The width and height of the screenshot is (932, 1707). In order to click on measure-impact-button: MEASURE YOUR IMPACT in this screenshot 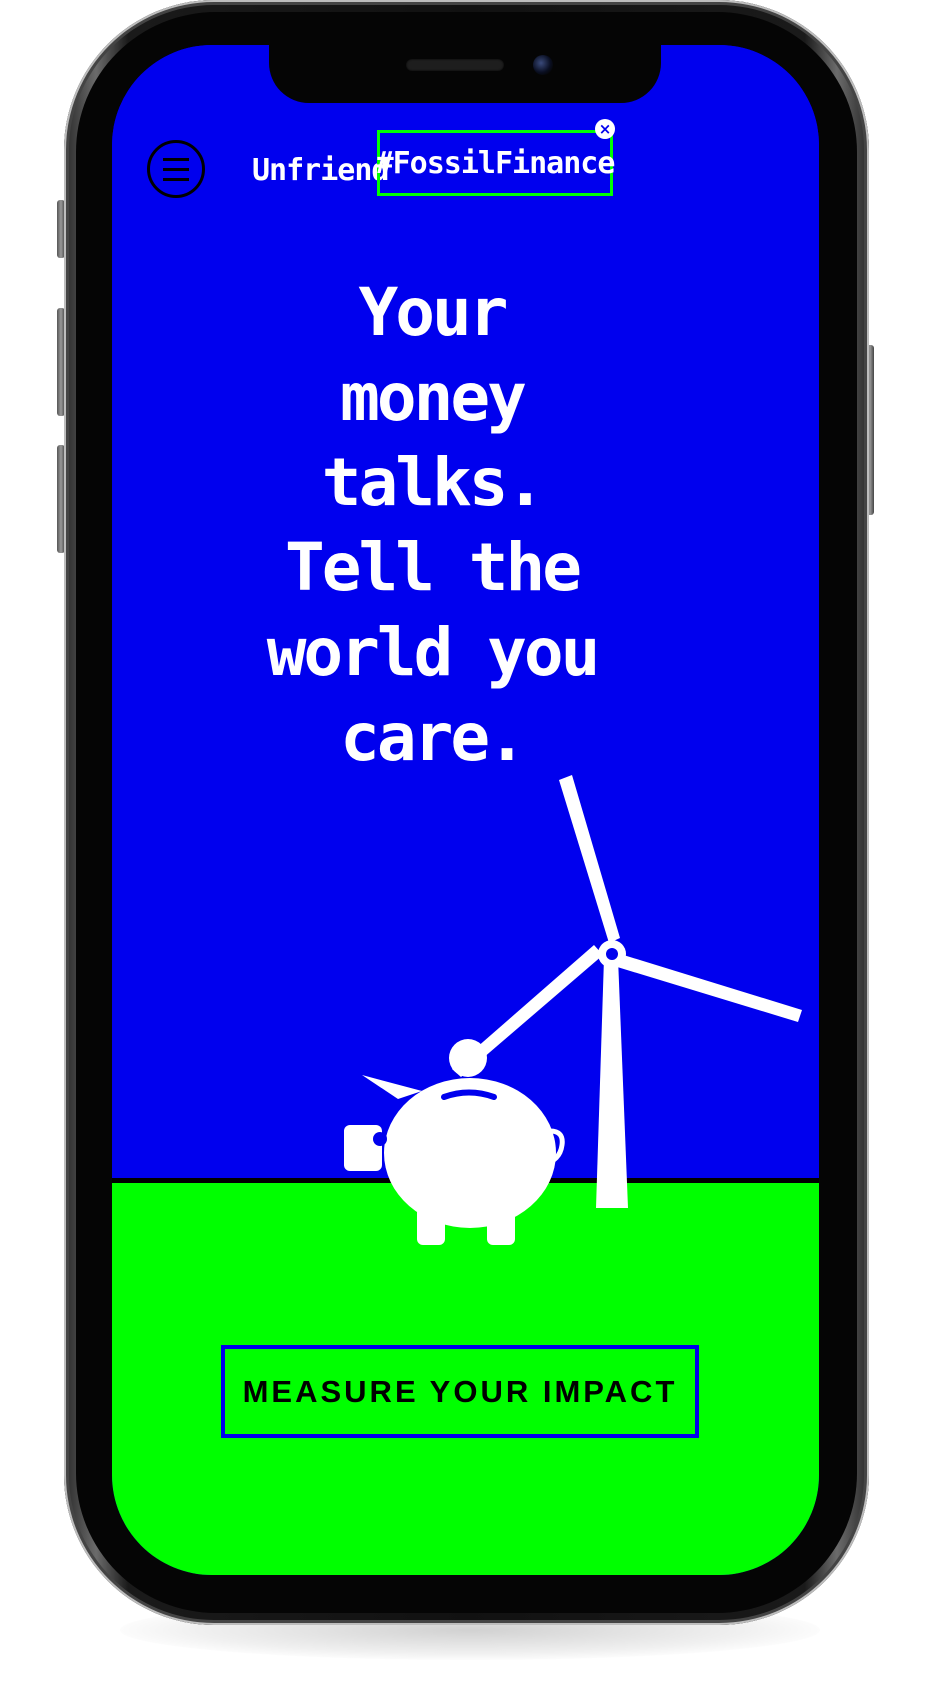, I will do `click(460, 1391)`.